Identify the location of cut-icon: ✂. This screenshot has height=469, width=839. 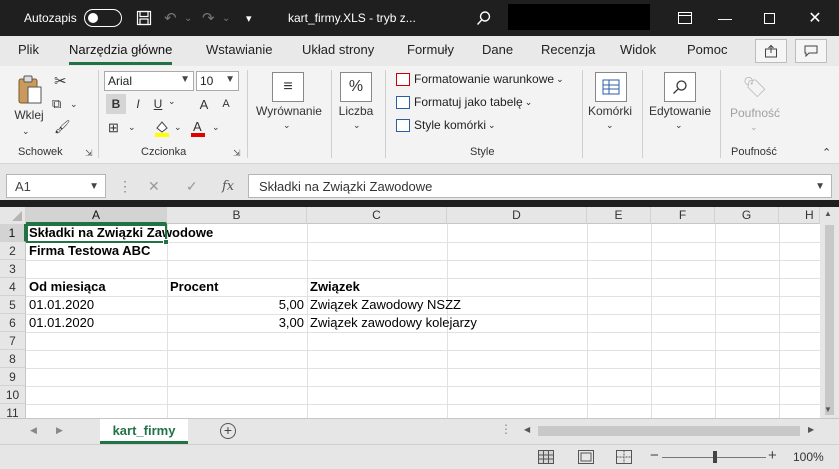
(60, 81).